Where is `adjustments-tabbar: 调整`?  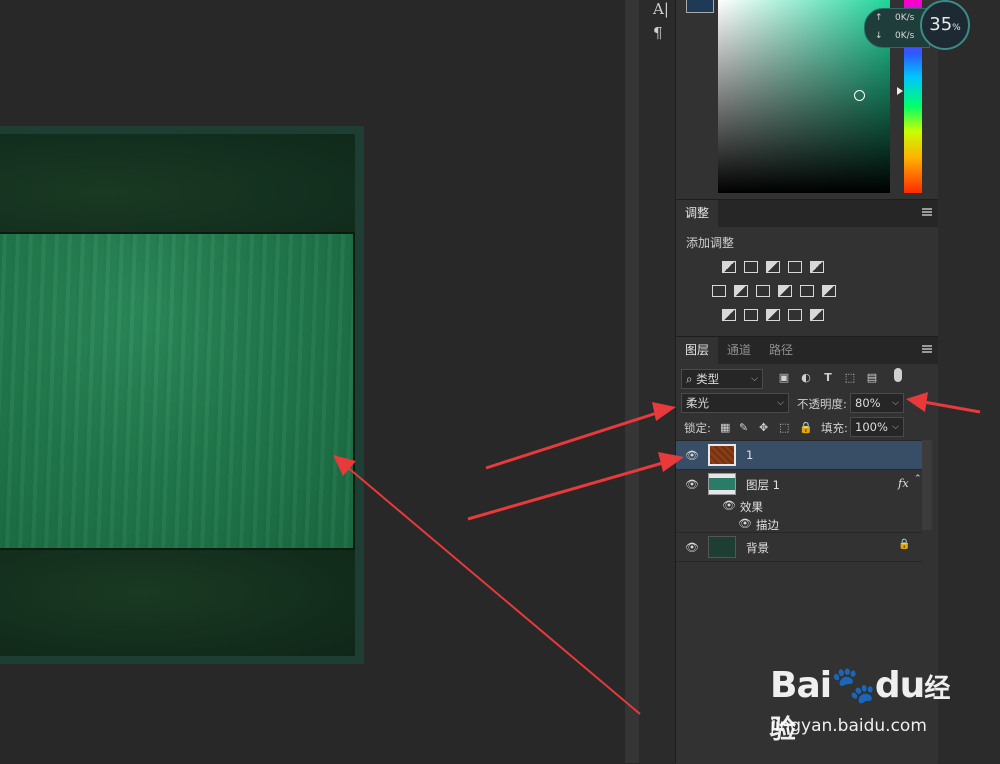
adjustments-tabbar: 调整 is located at coordinates (807, 213).